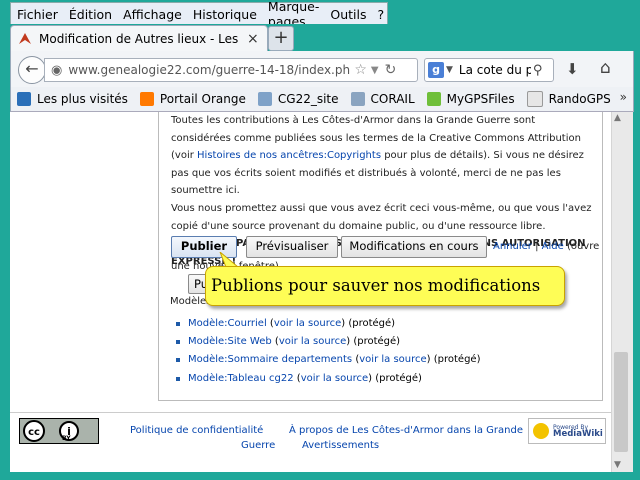 This screenshot has width=640, height=480. Describe the element at coordinates (227, 323) in the screenshot. I see `template-link: Modèle:Courriel` at that location.